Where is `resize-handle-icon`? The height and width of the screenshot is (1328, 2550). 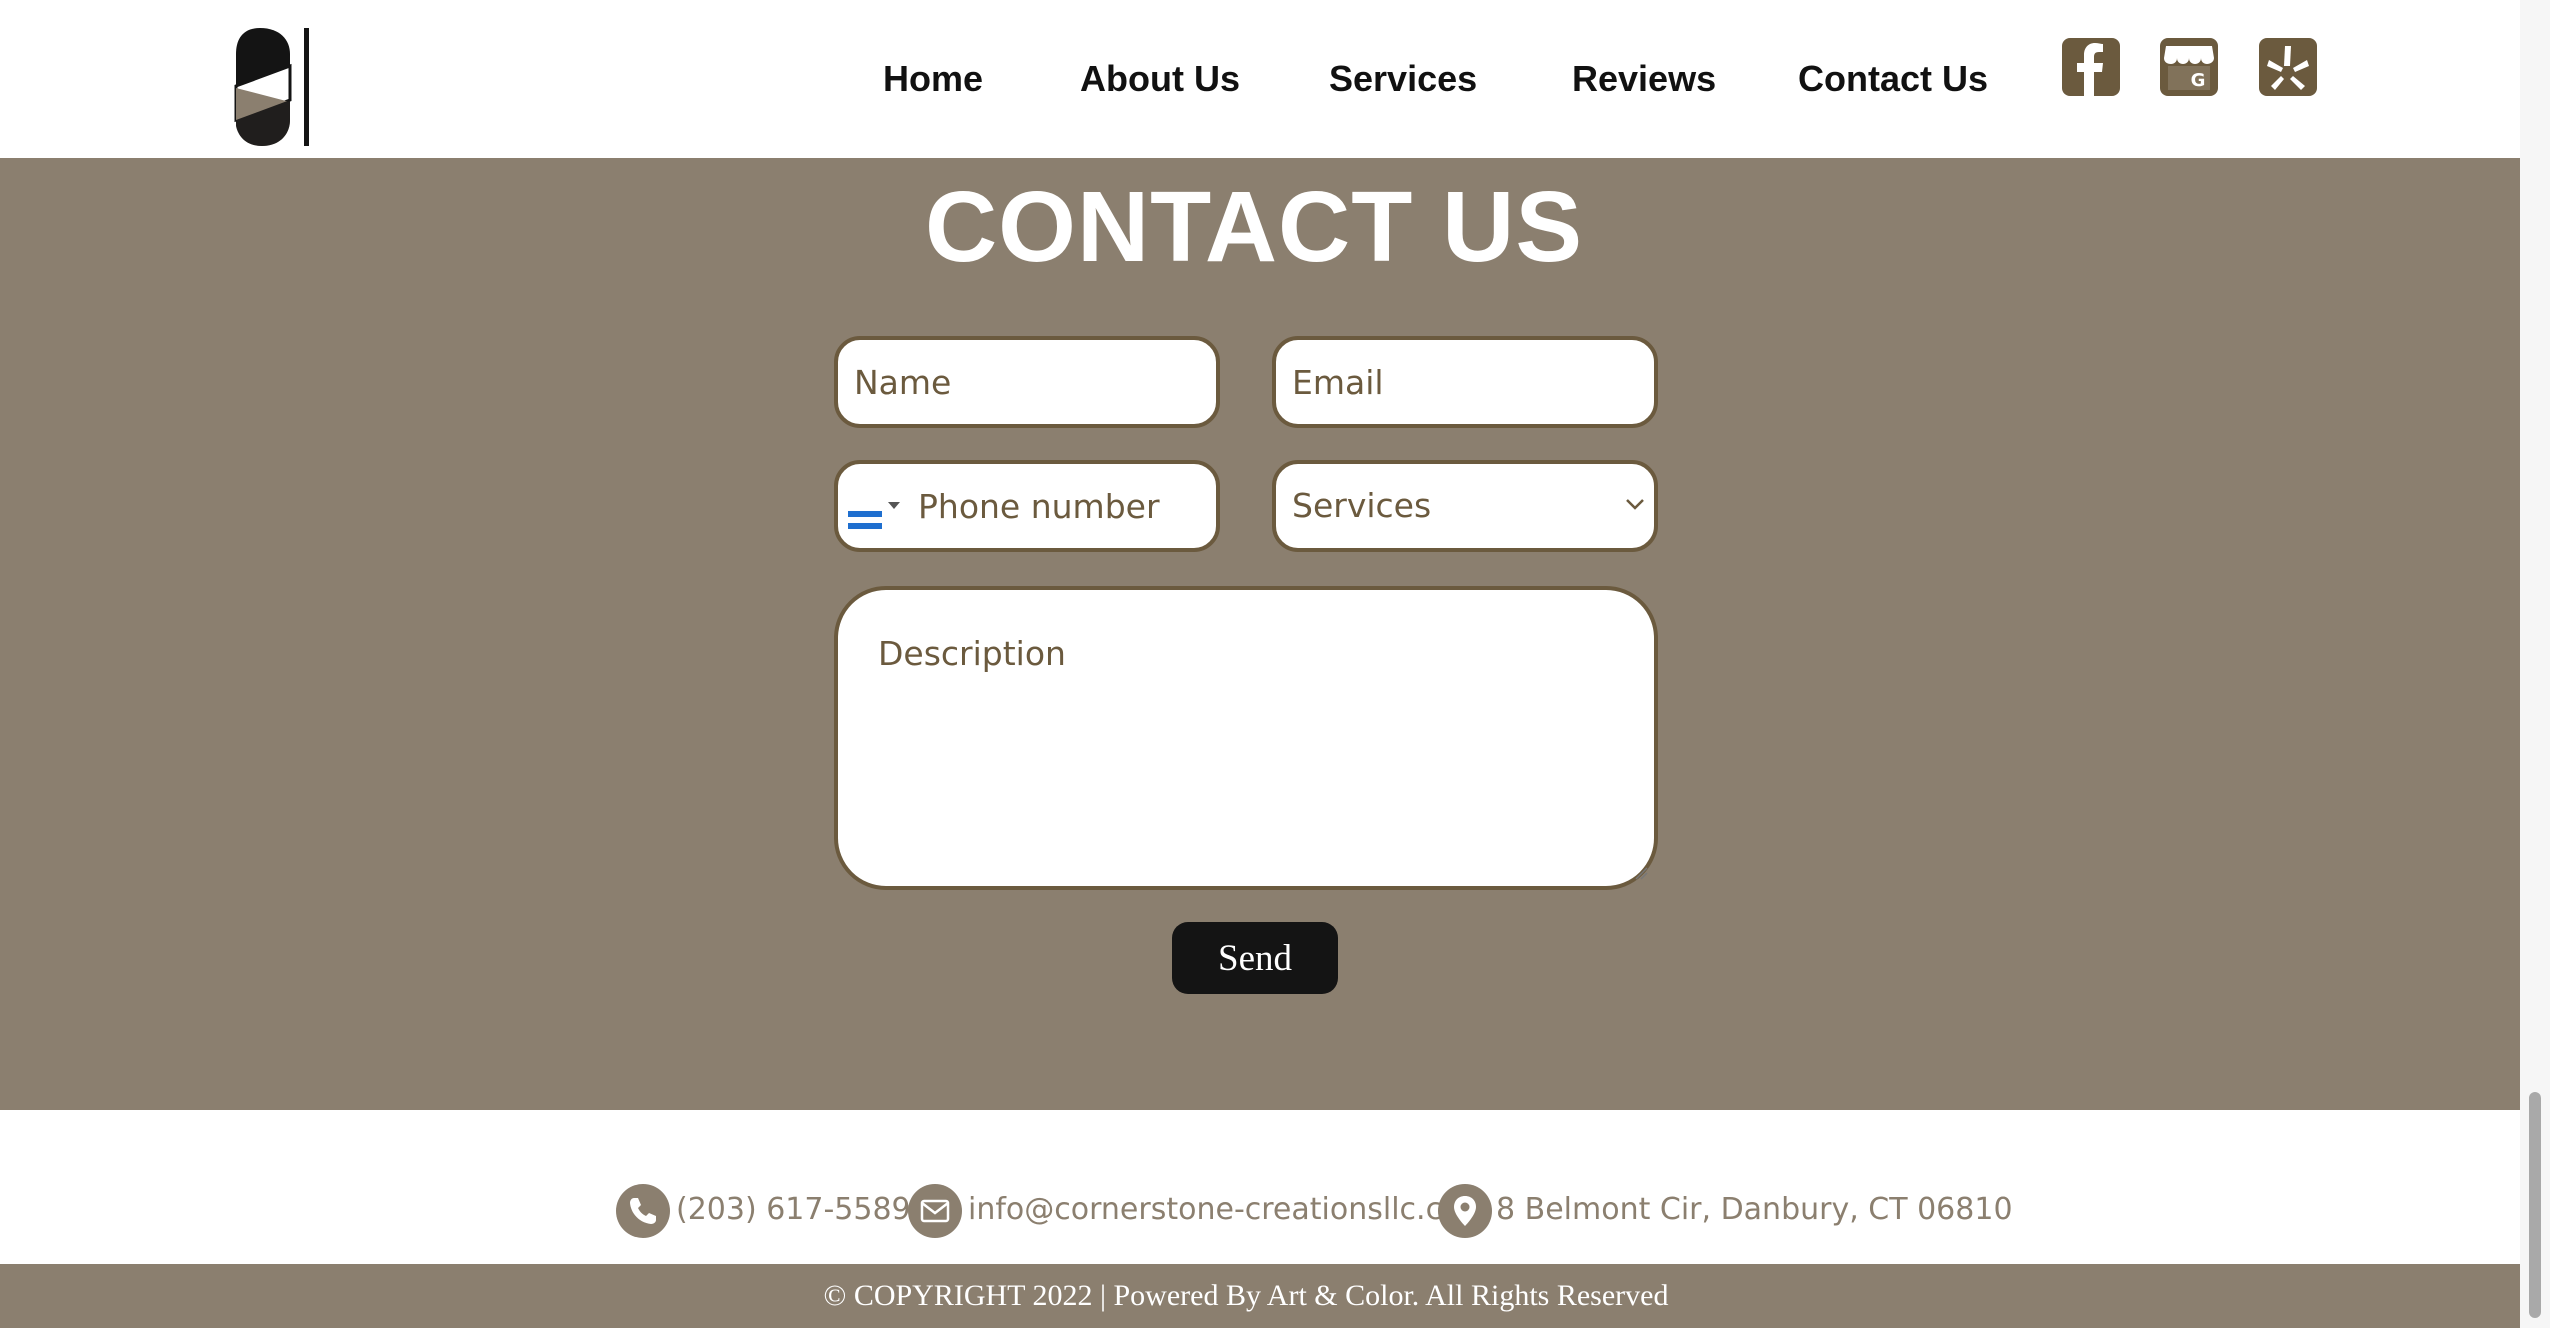 resize-handle-icon is located at coordinates (1641, 873).